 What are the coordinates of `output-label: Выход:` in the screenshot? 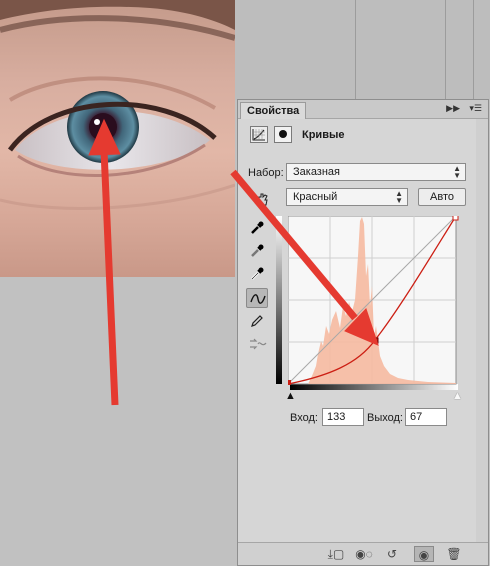 It's located at (385, 418).